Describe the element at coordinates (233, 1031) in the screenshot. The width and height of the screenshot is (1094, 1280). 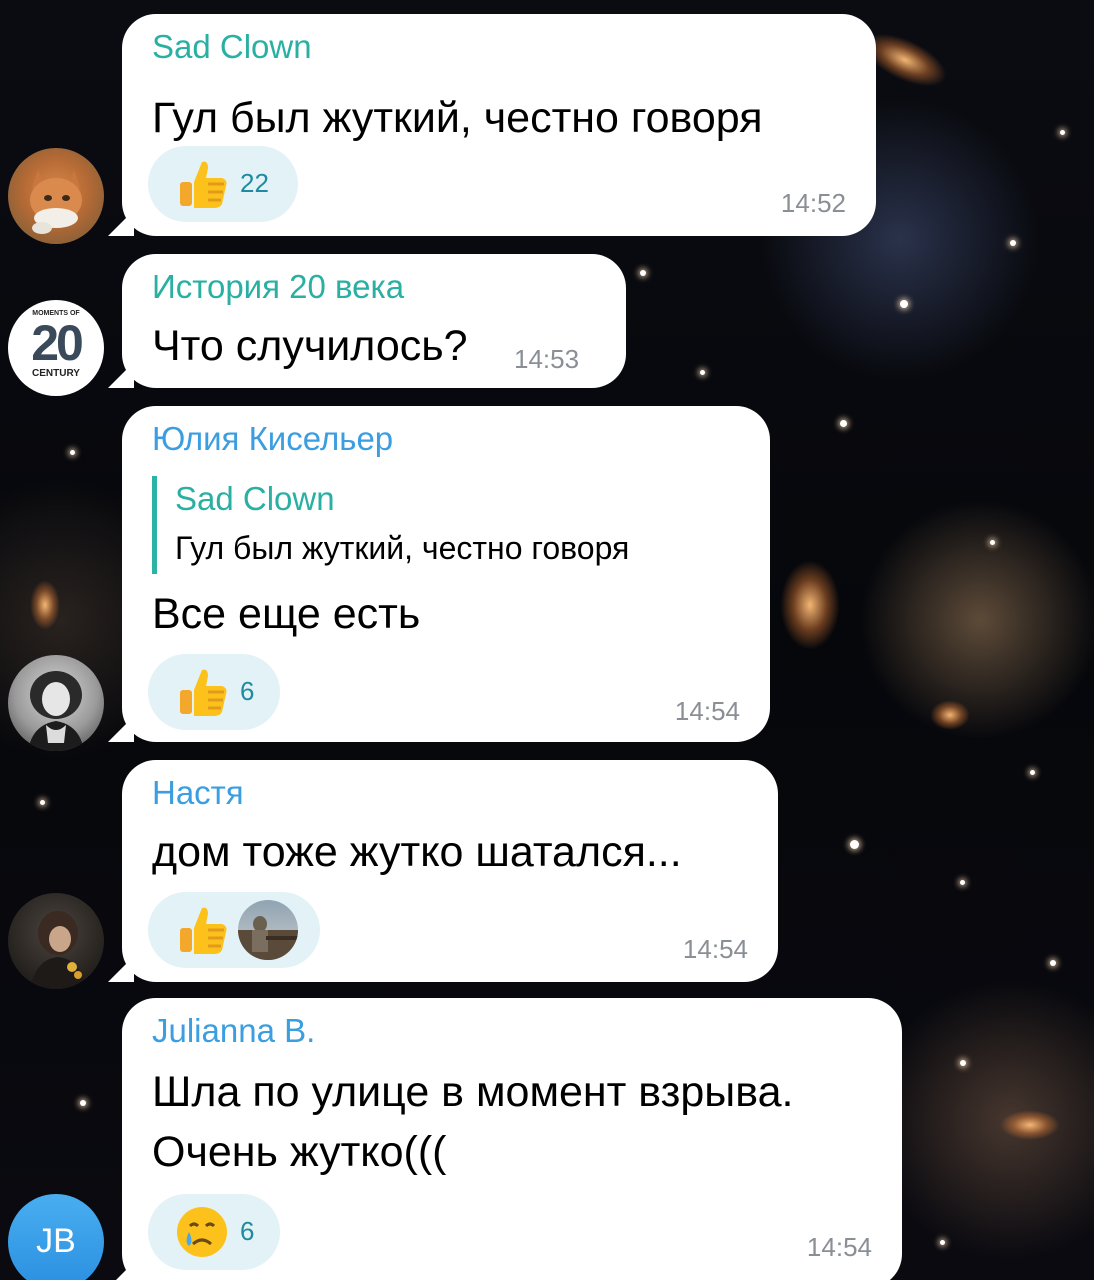
I see `sender-name: Julianna B.` at that location.